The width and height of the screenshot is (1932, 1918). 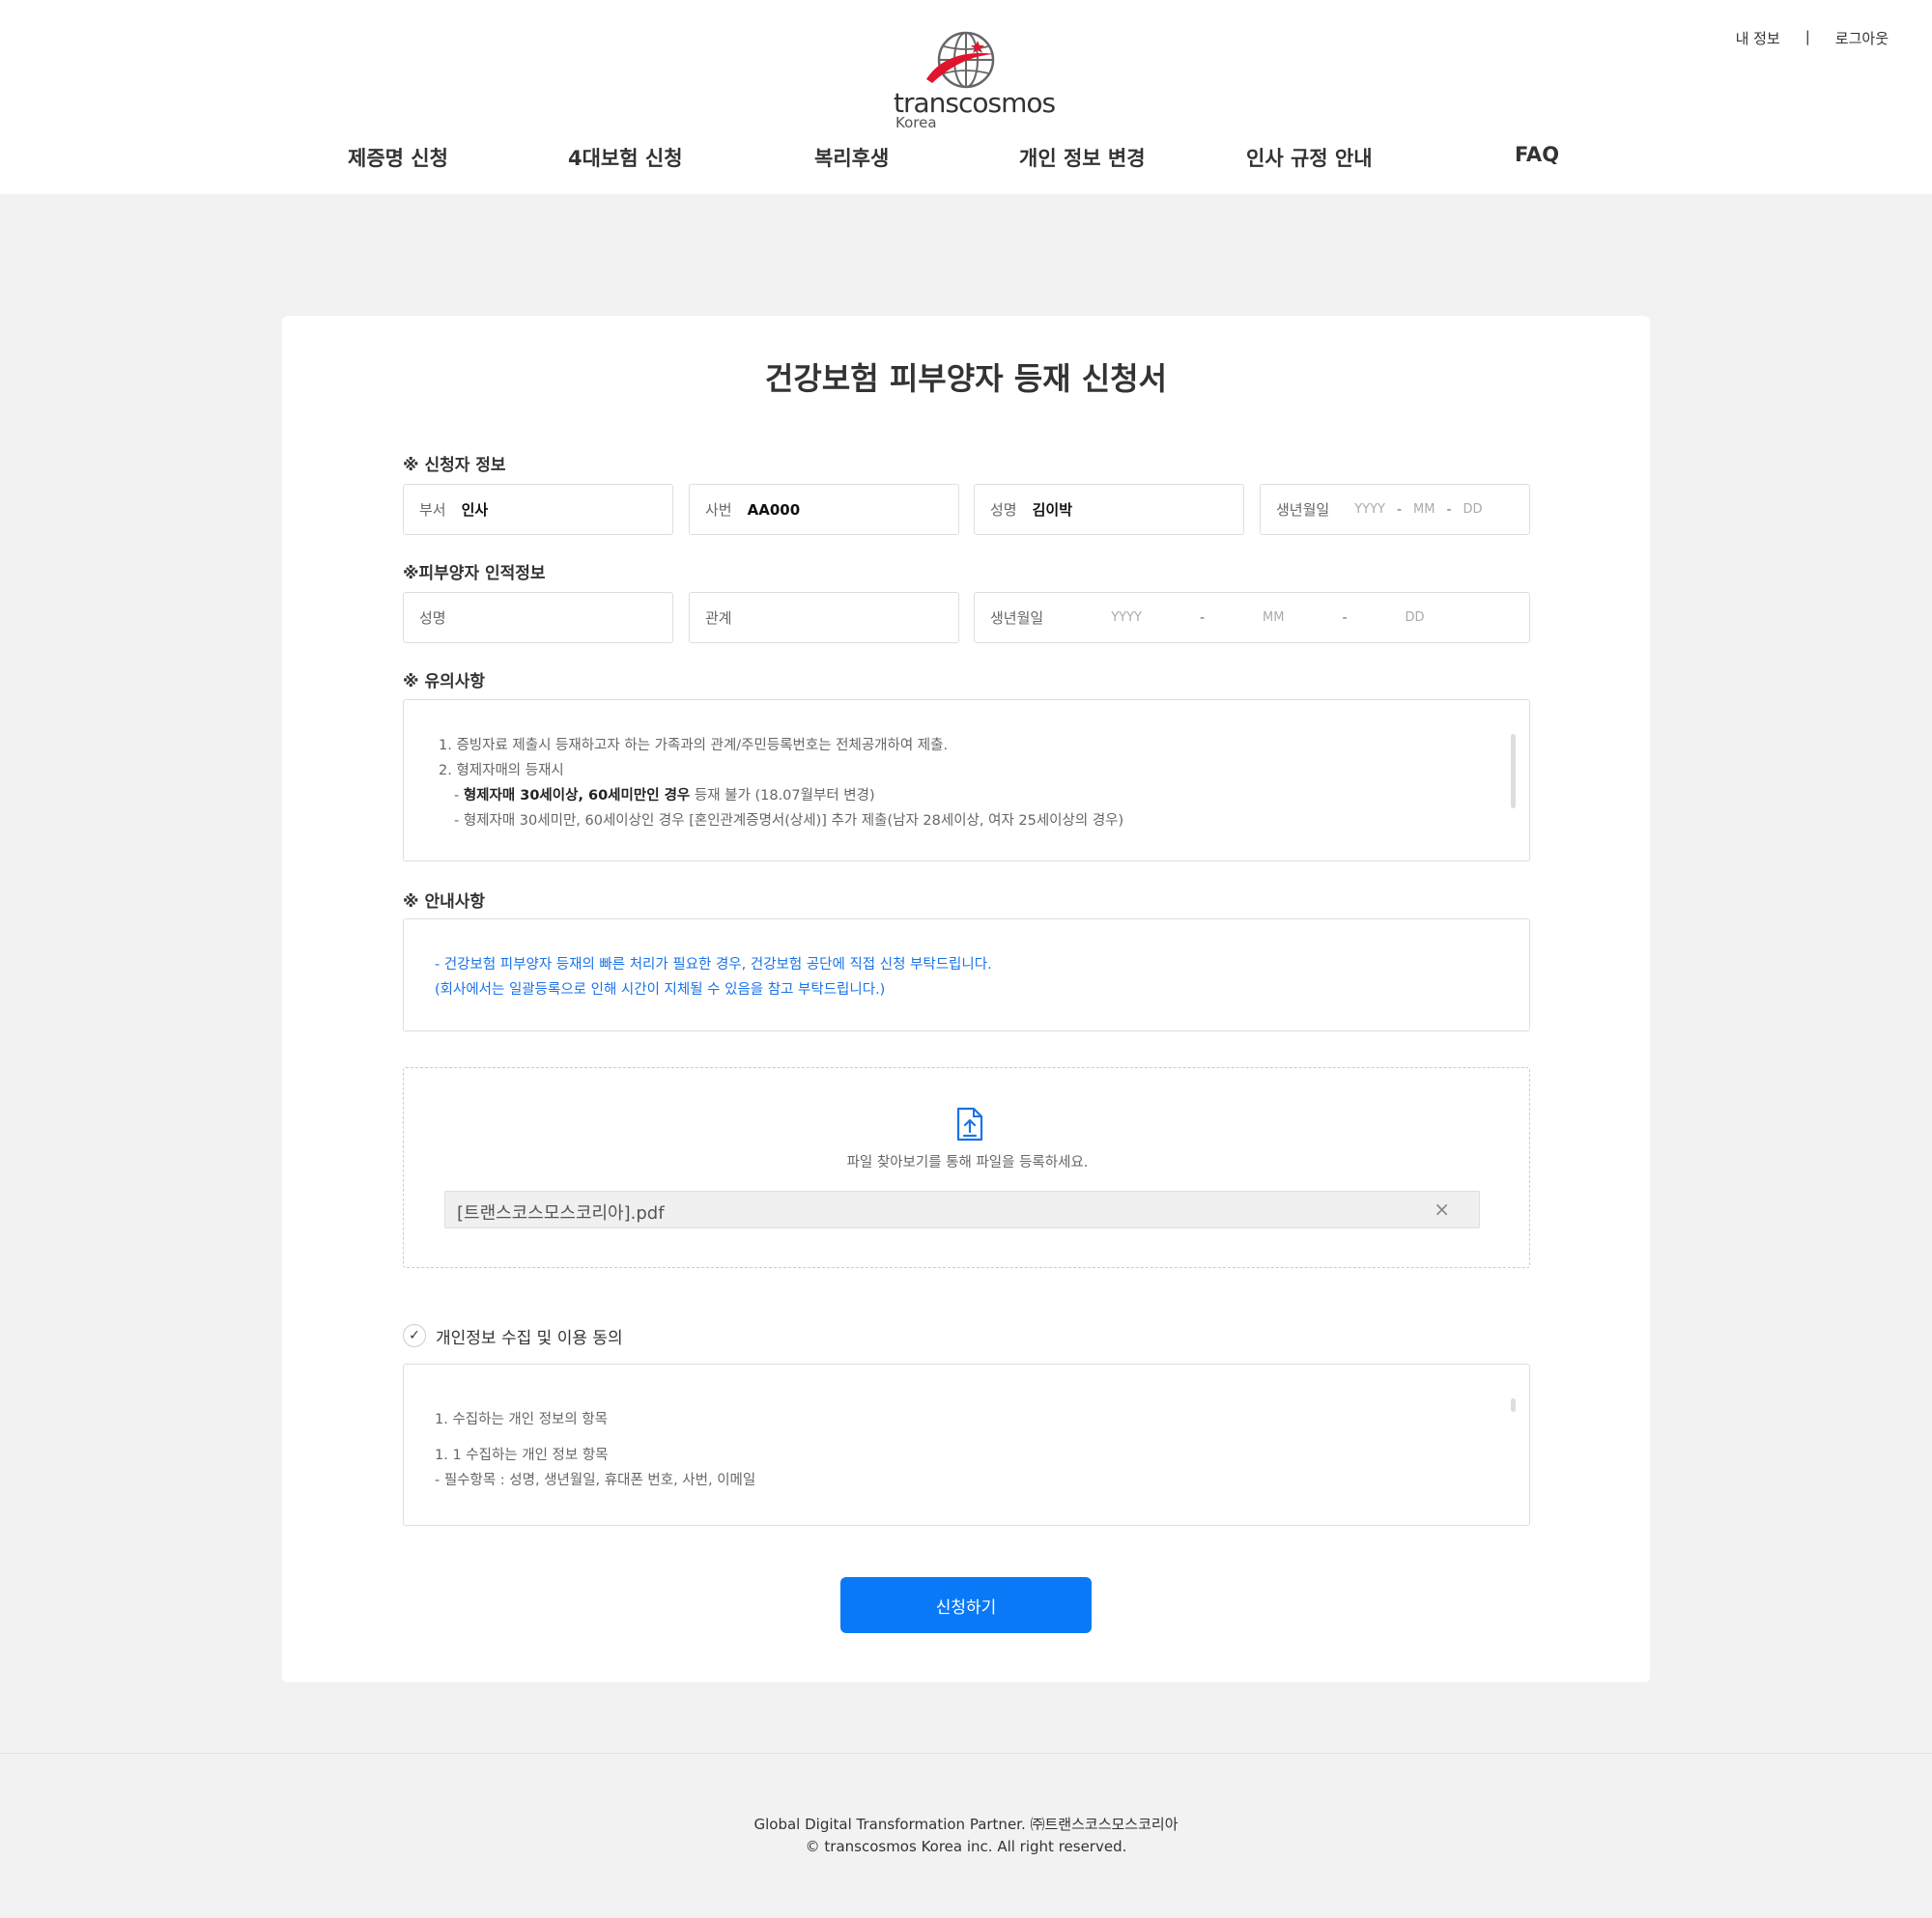 I want to click on file-upload-icon, so click(x=969, y=1124).